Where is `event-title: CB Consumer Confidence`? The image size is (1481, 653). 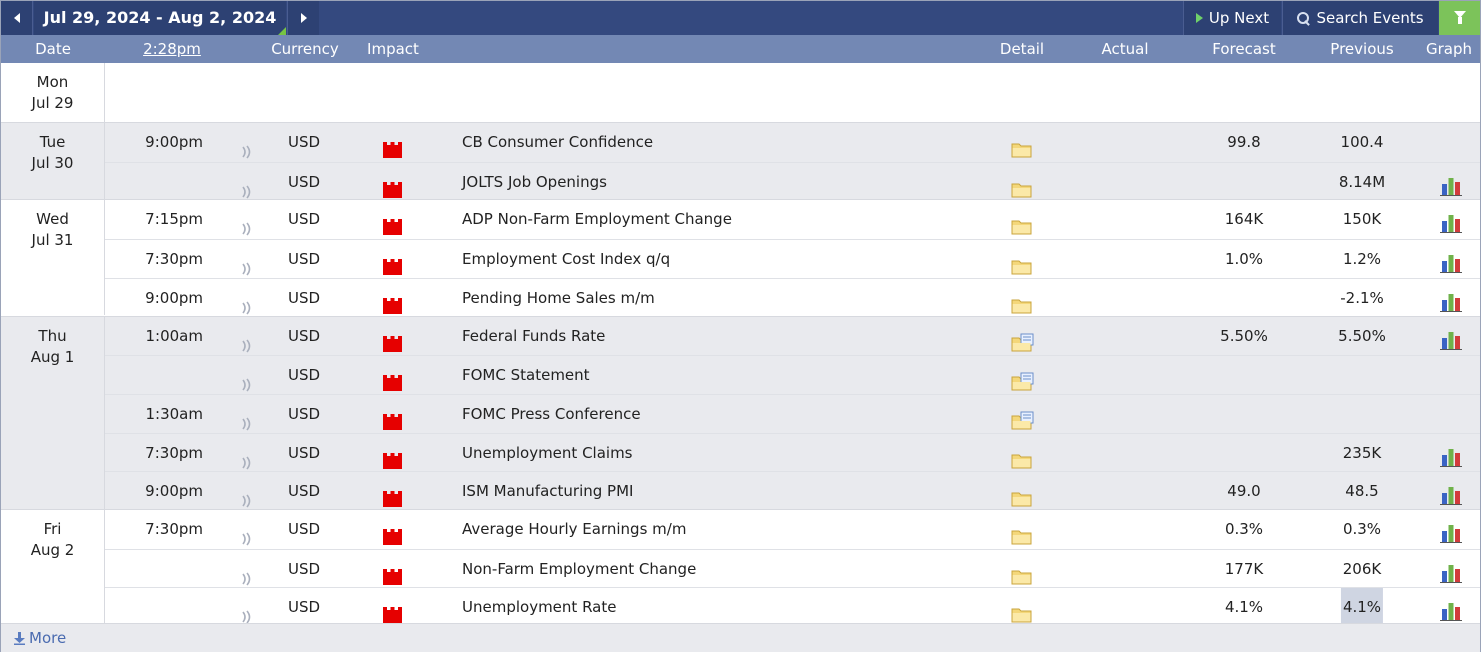 event-title: CB Consumer Confidence is located at coordinates (557, 142).